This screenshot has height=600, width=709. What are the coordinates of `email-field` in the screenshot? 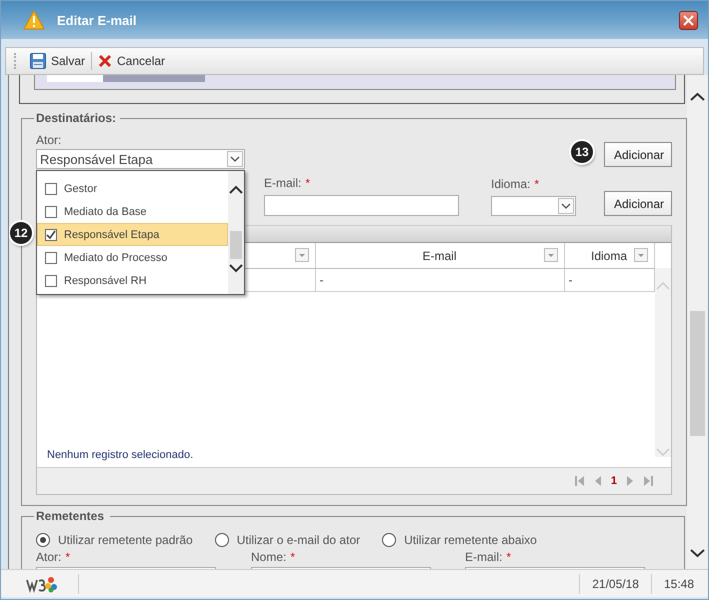 It's located at (361, 205).